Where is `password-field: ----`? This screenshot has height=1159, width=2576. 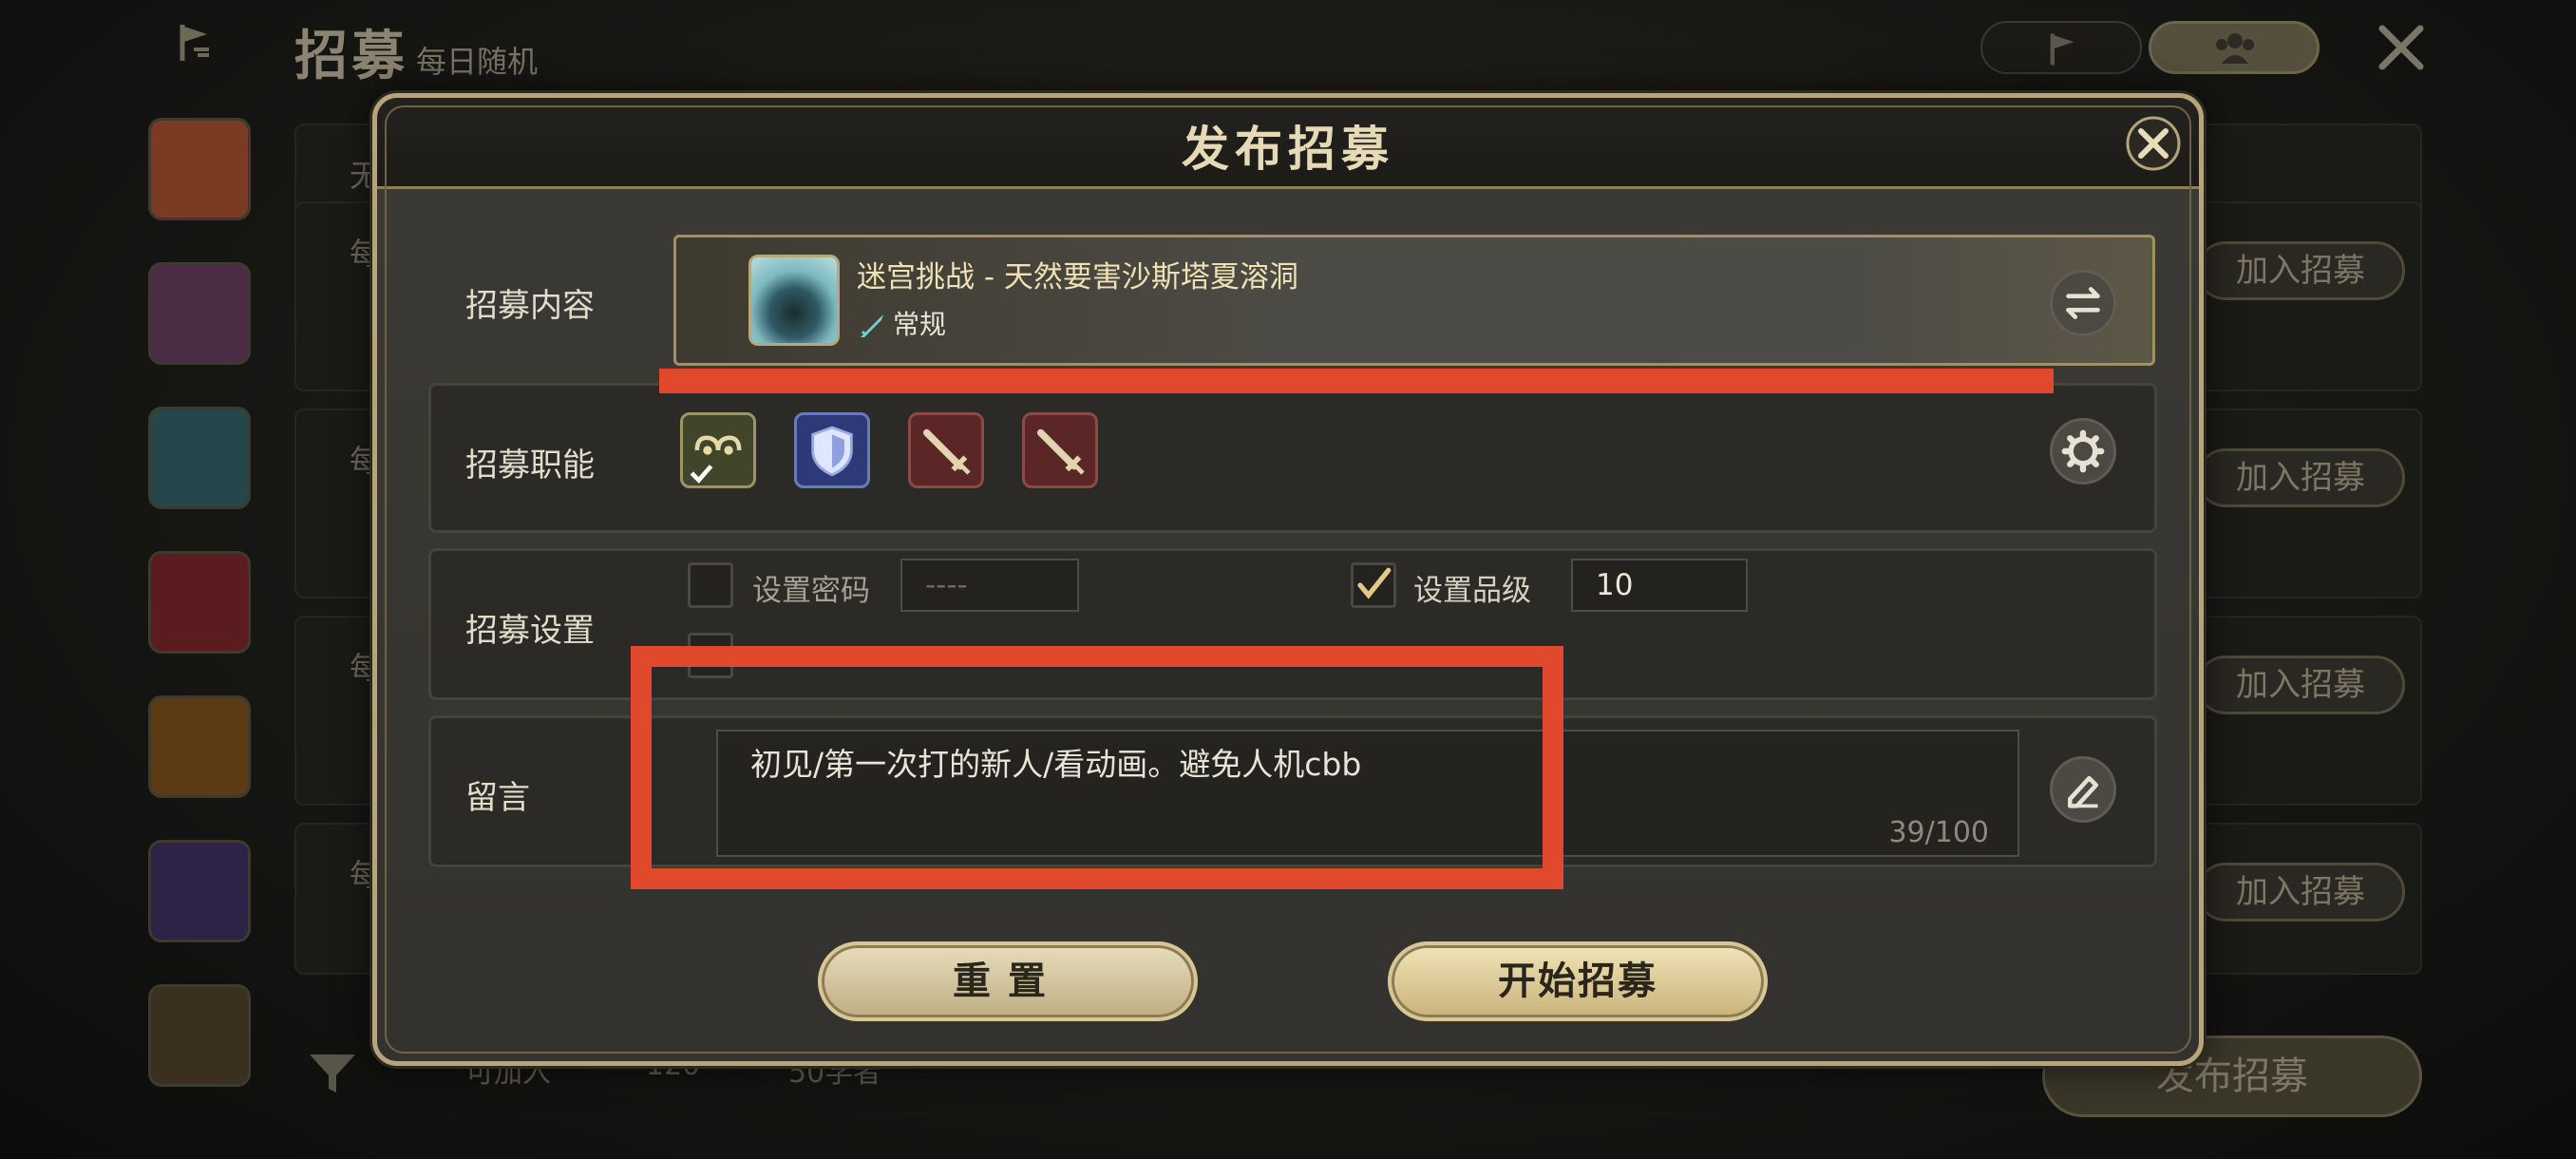 password-field: ---- is located at coordinates (989, 585).